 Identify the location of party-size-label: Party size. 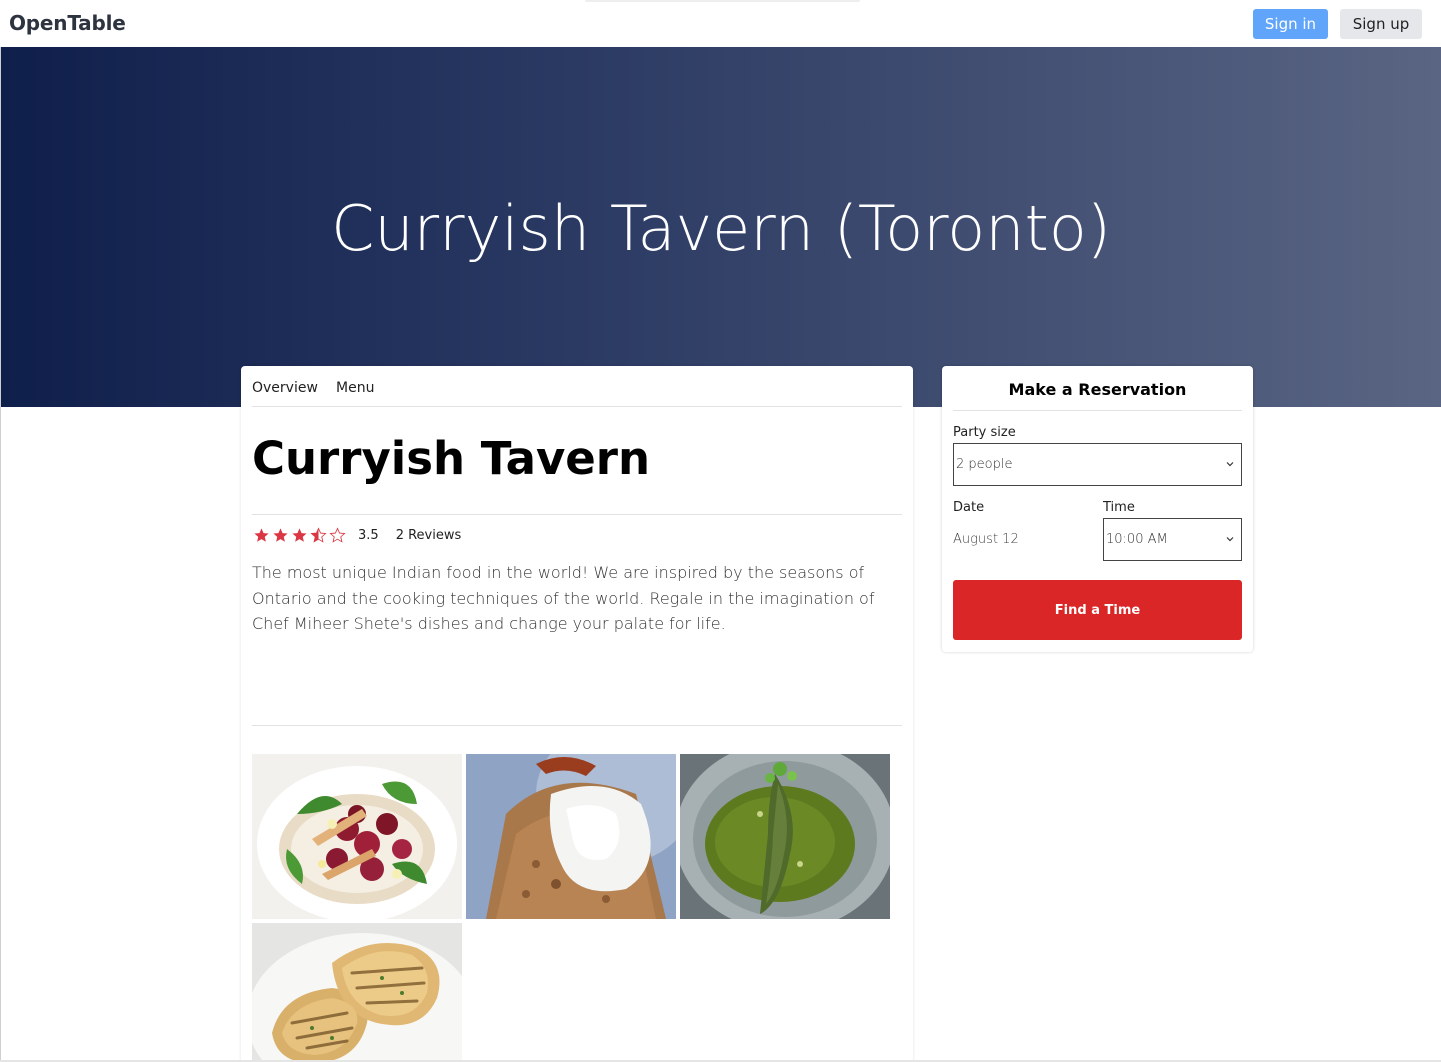
(984, 432).